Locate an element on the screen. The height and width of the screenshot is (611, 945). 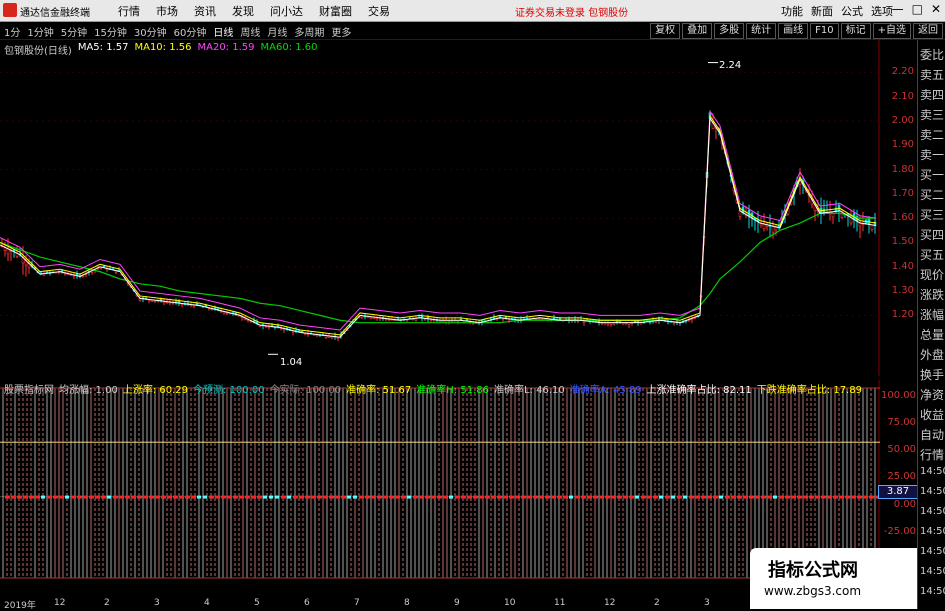
period-tab-8: 月线 is located at coordinates (277, 31).